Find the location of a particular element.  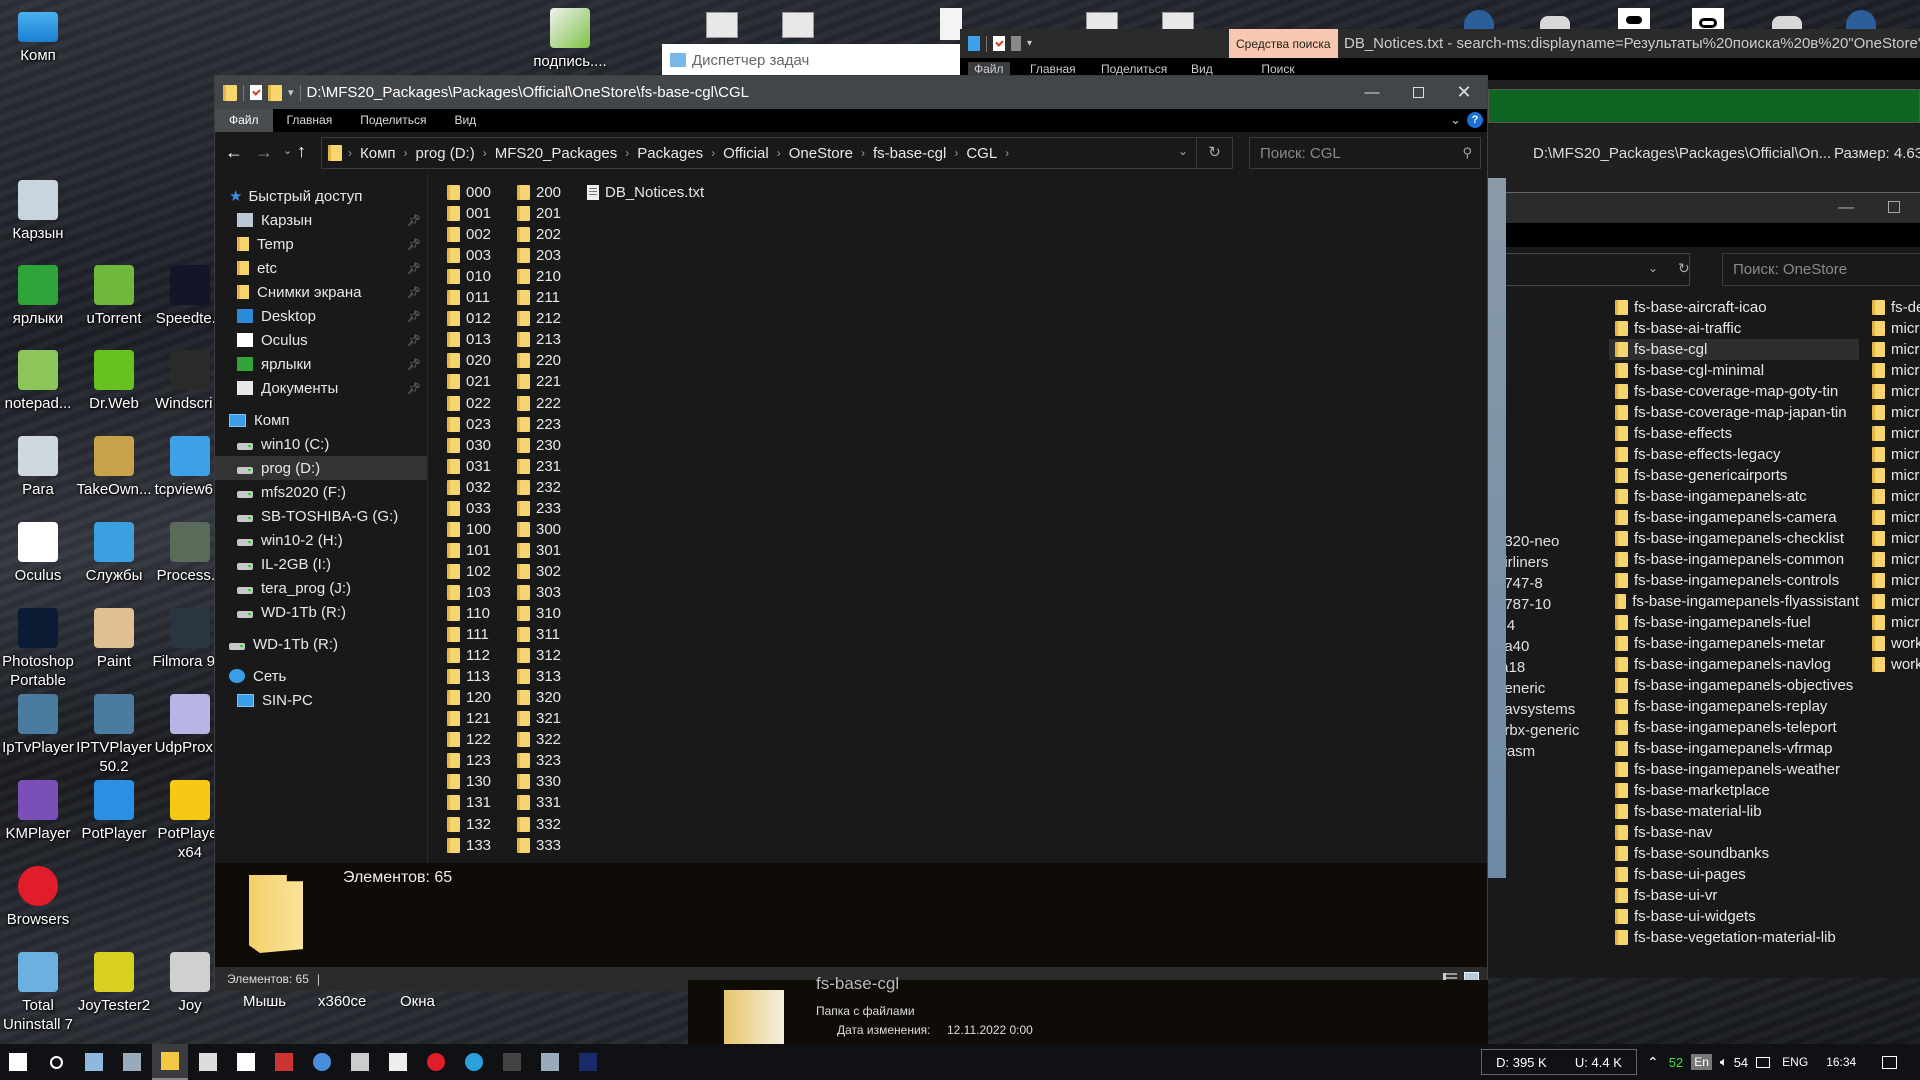

folder-item: 302 is located at coordinates (539, 571).